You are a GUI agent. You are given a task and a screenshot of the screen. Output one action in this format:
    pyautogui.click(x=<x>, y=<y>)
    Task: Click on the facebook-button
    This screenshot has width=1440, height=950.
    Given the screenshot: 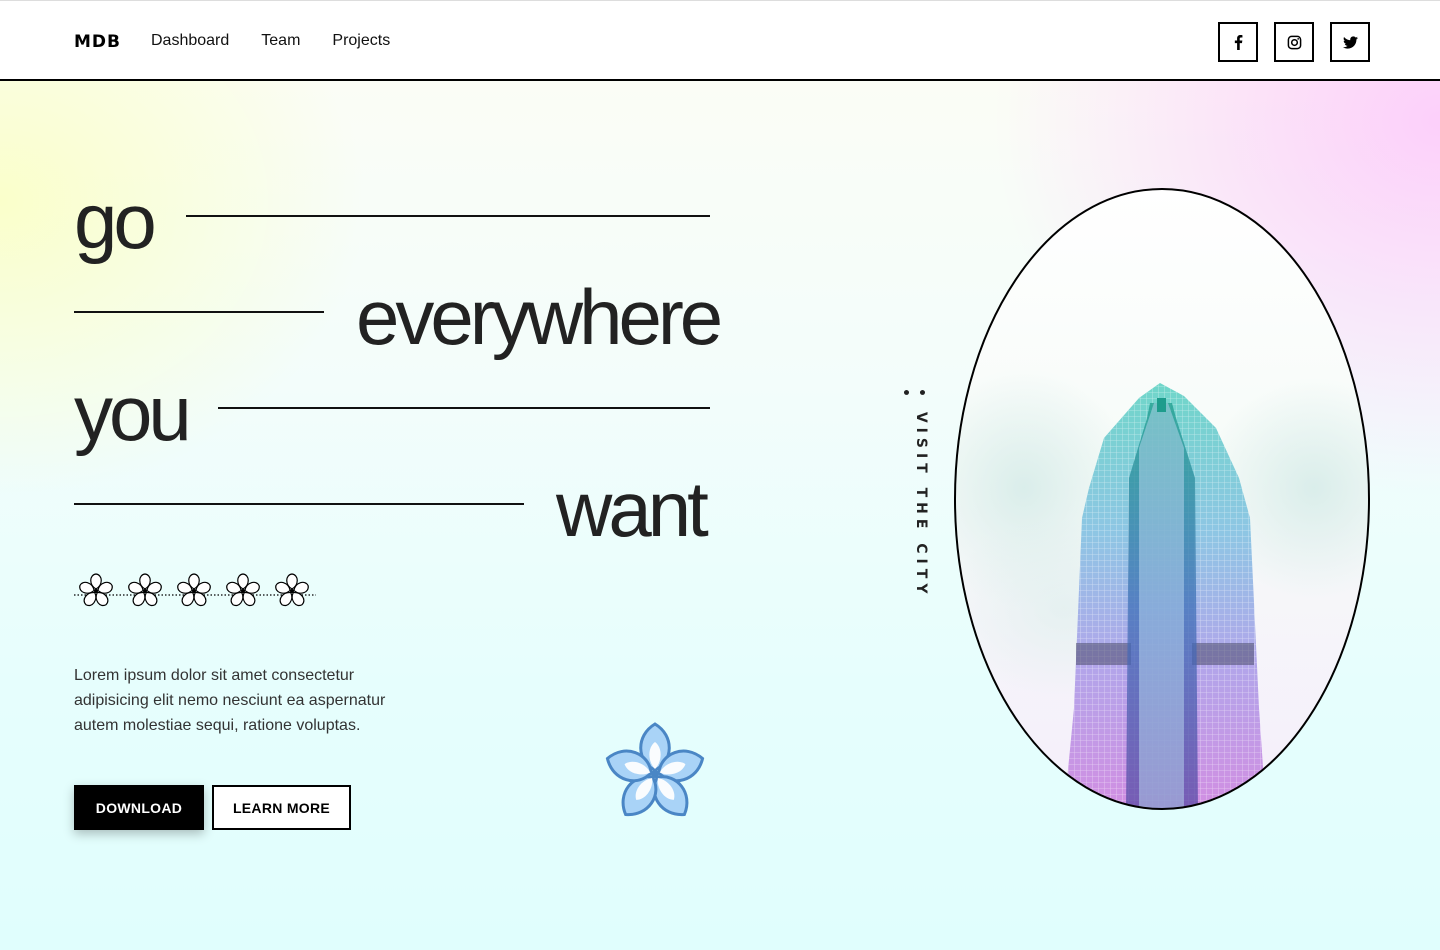 What is the action you would take?
    pyautogui.click(x=1238, y=42)
    